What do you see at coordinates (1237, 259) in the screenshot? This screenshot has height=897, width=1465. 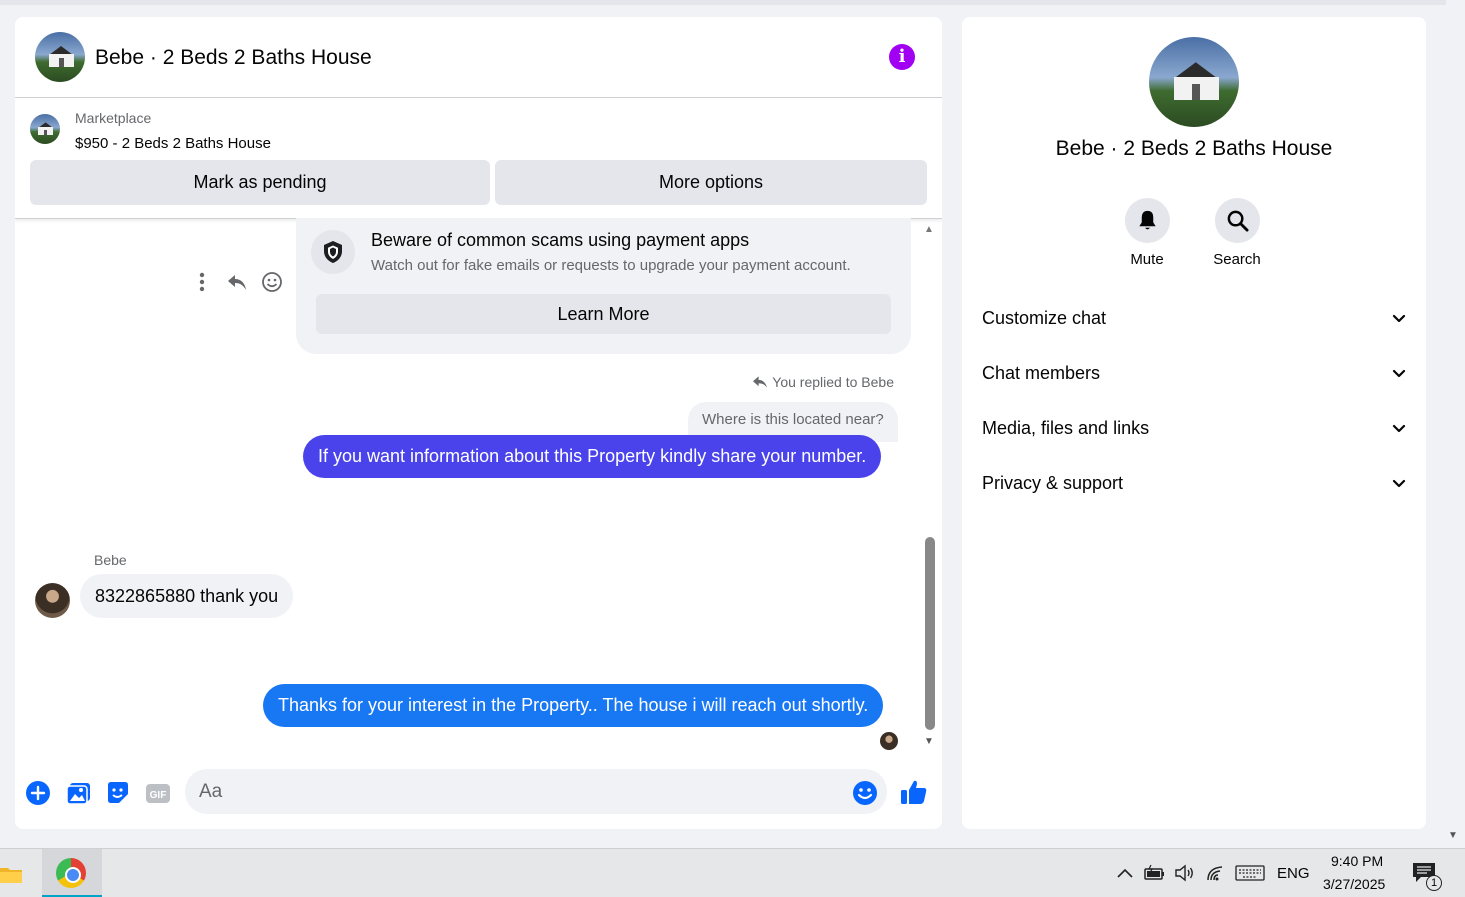 I see `search-label: Search` at bounding box center [1237, 259].